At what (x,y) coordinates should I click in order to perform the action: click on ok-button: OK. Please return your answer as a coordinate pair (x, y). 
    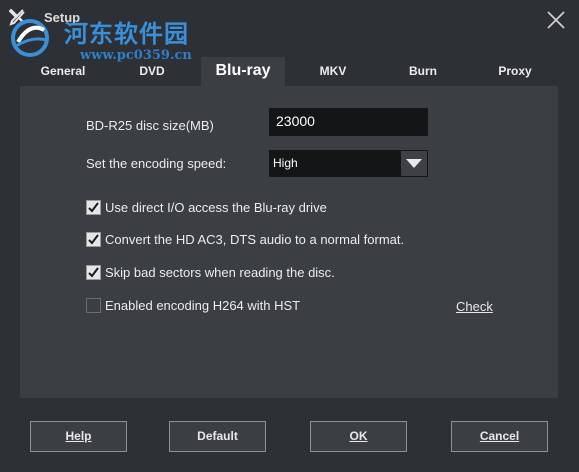
    Looking at the image, I should click on (358, 436).